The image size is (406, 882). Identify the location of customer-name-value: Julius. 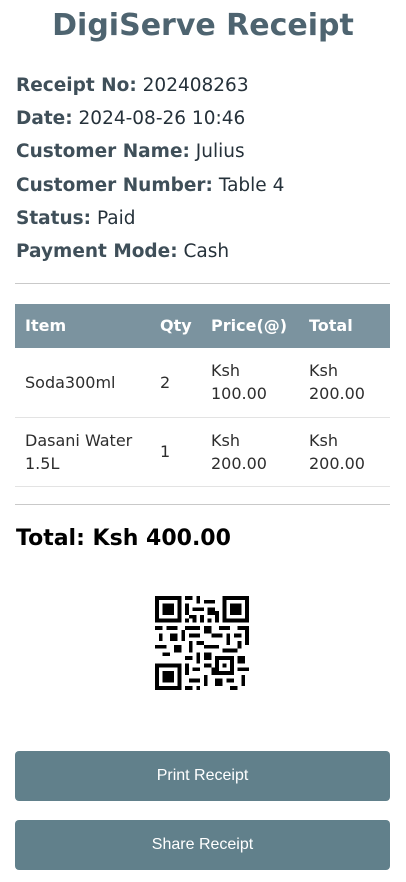
(220, 152).